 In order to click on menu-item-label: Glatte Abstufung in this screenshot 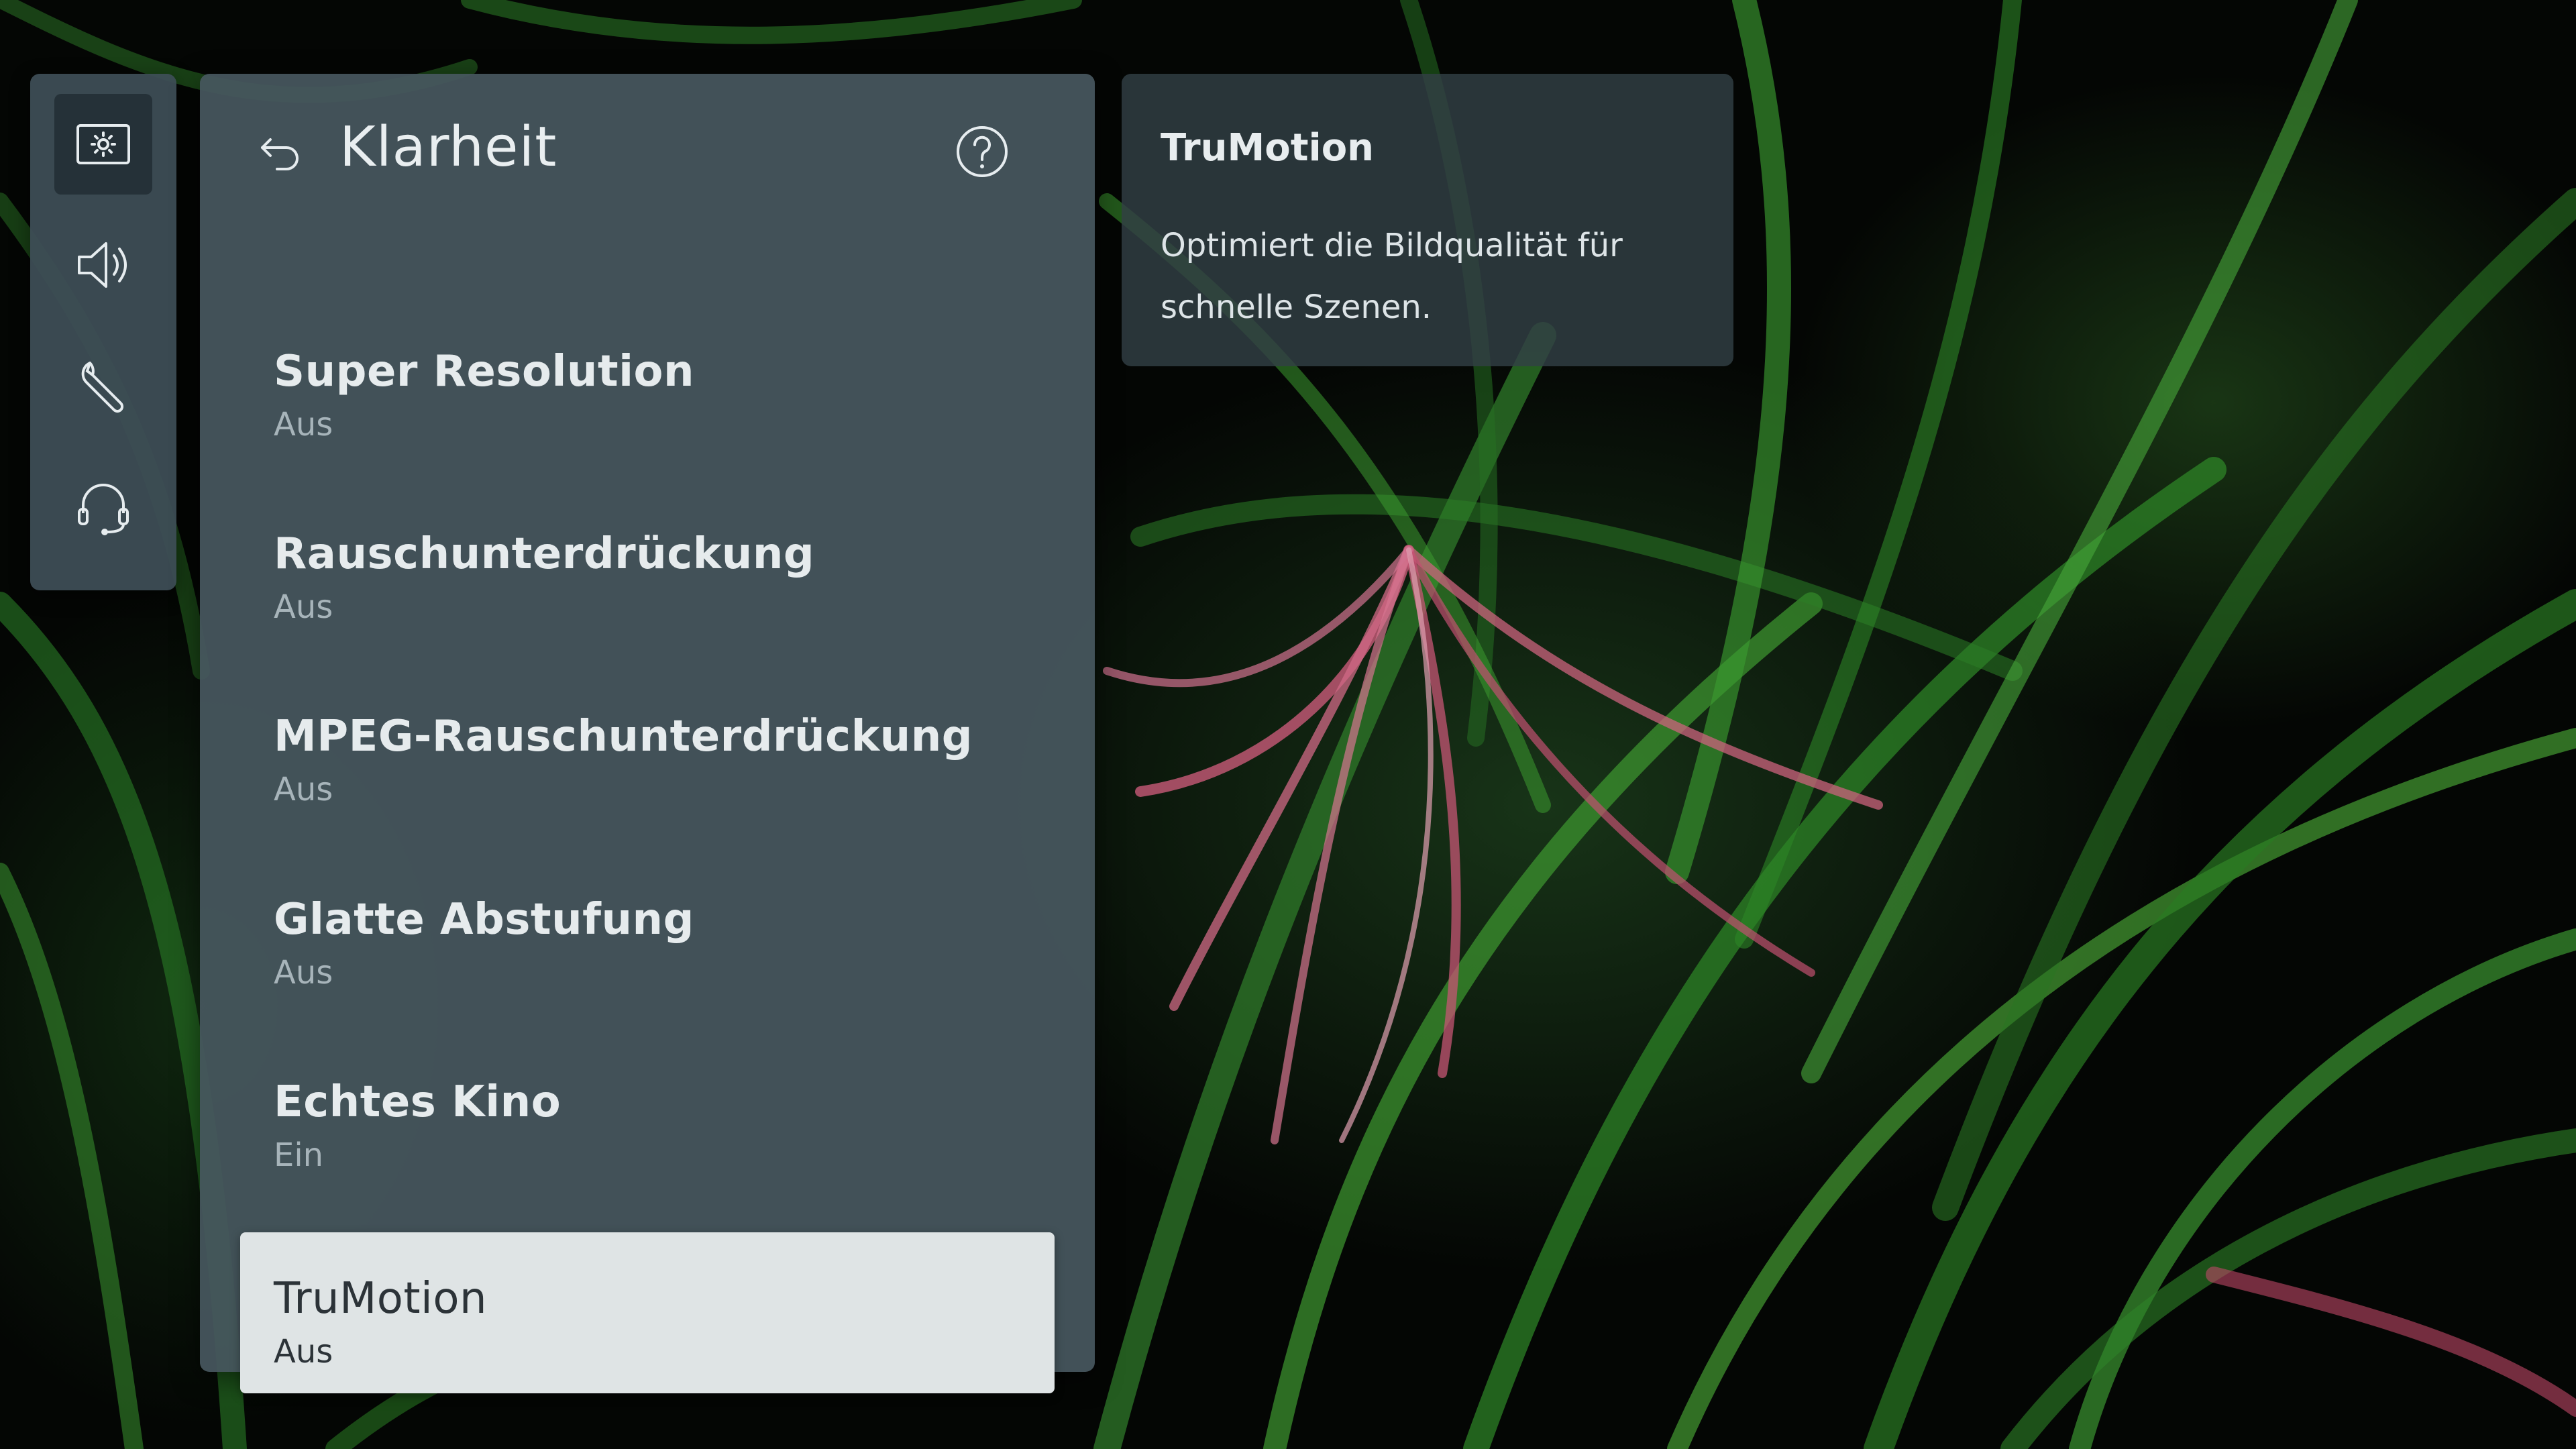, I will do `click(484, 920)`.